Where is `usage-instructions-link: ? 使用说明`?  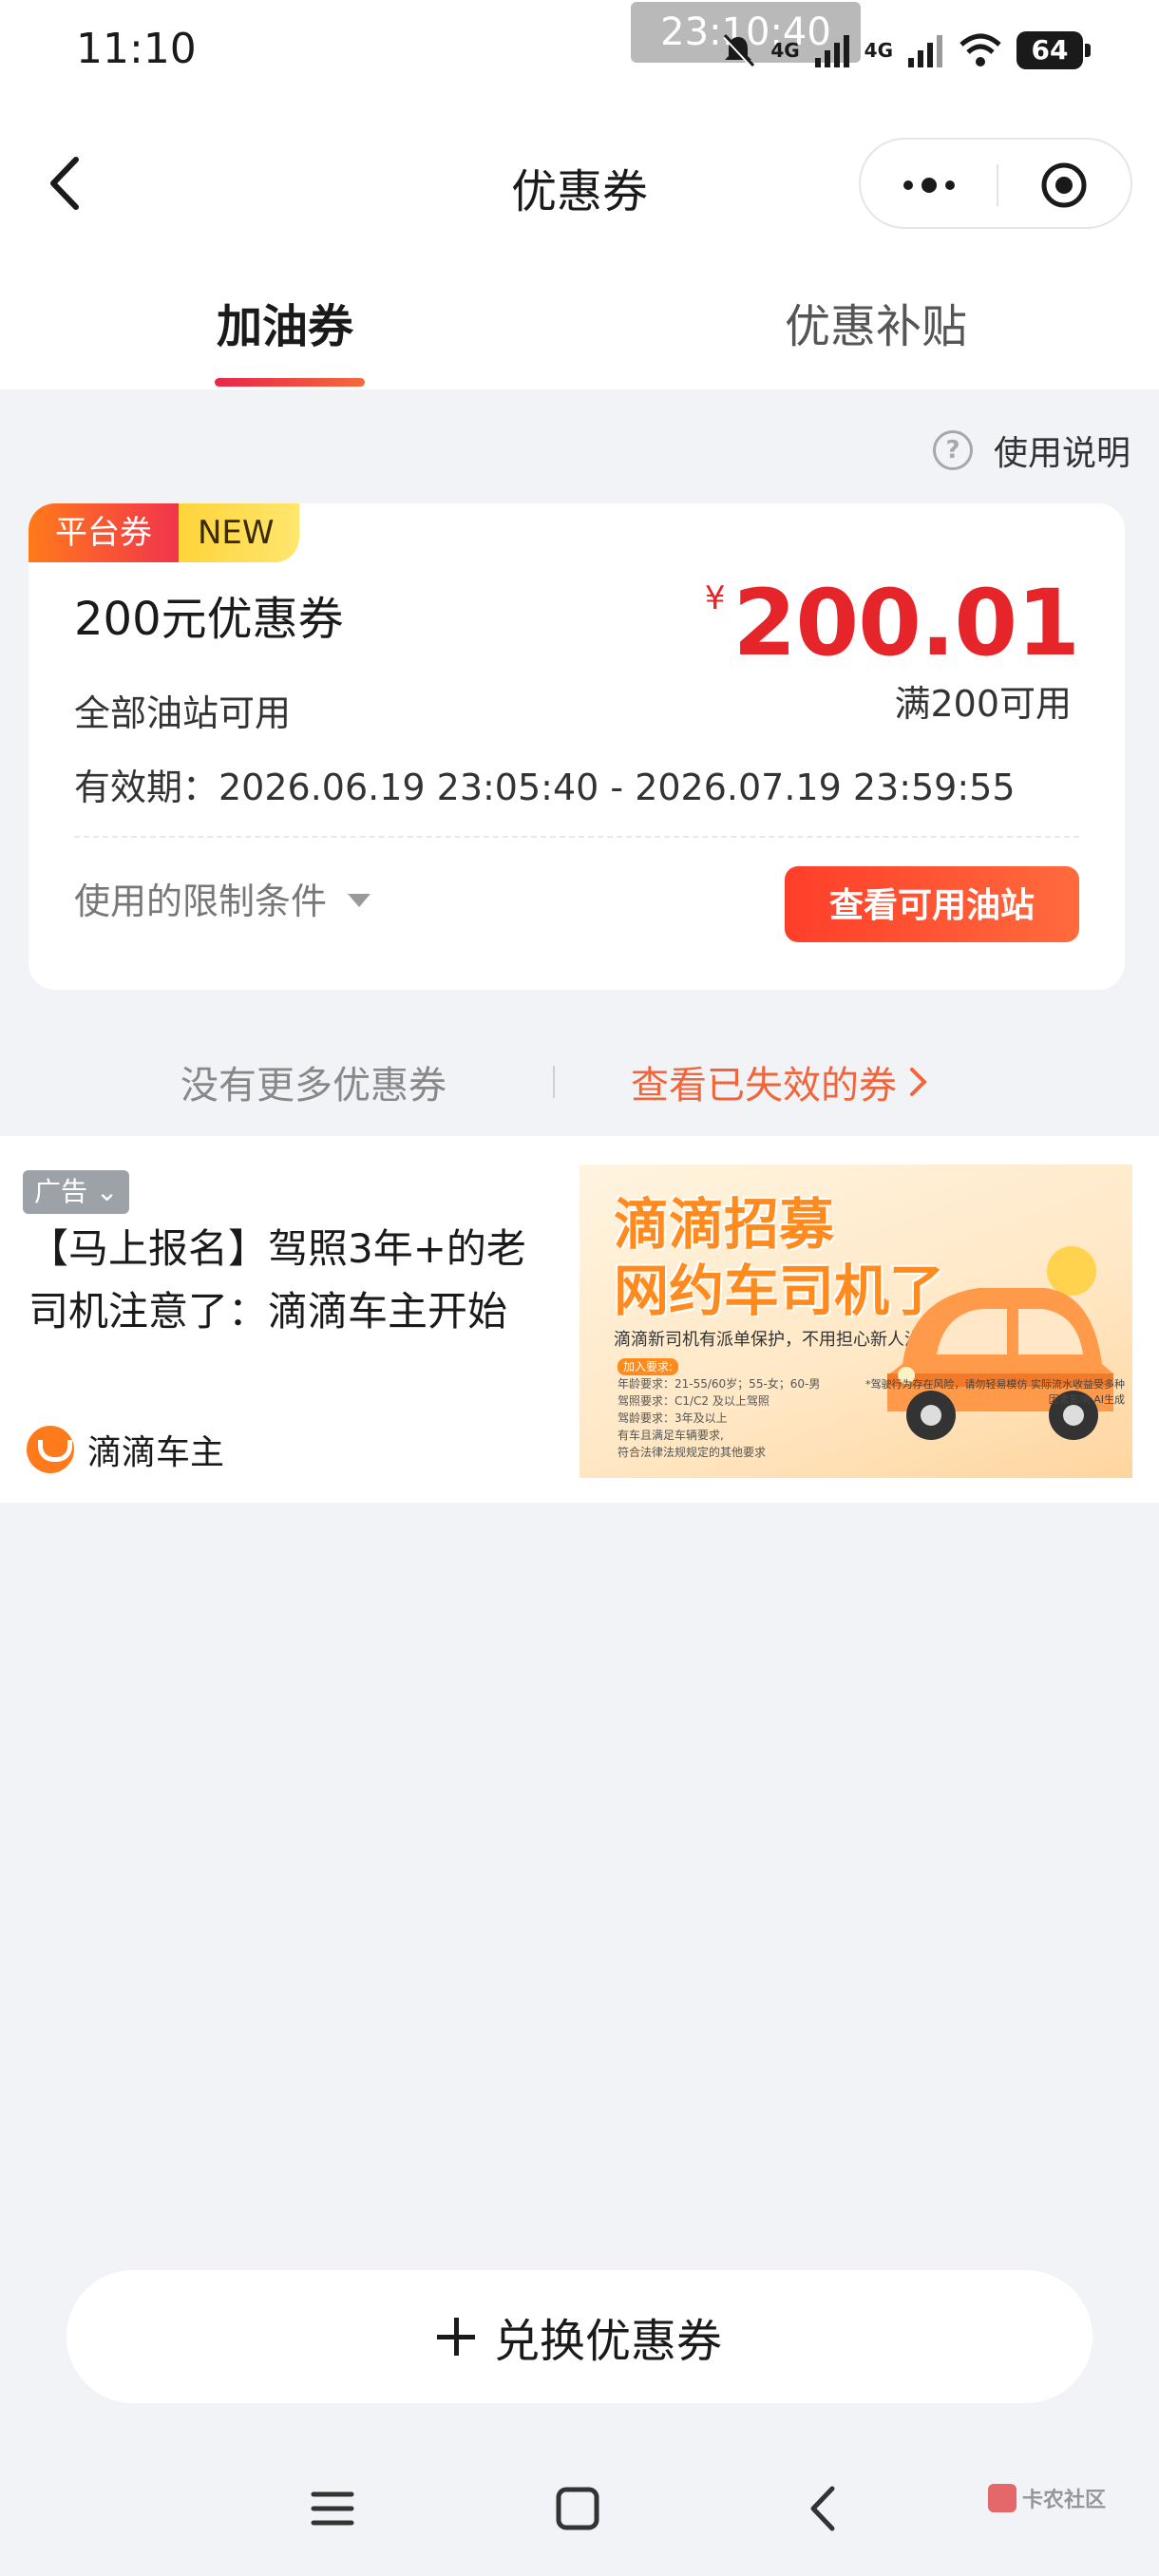
usage-instructions-link: ? 使用说明 is located at coordinates (1031, 450).